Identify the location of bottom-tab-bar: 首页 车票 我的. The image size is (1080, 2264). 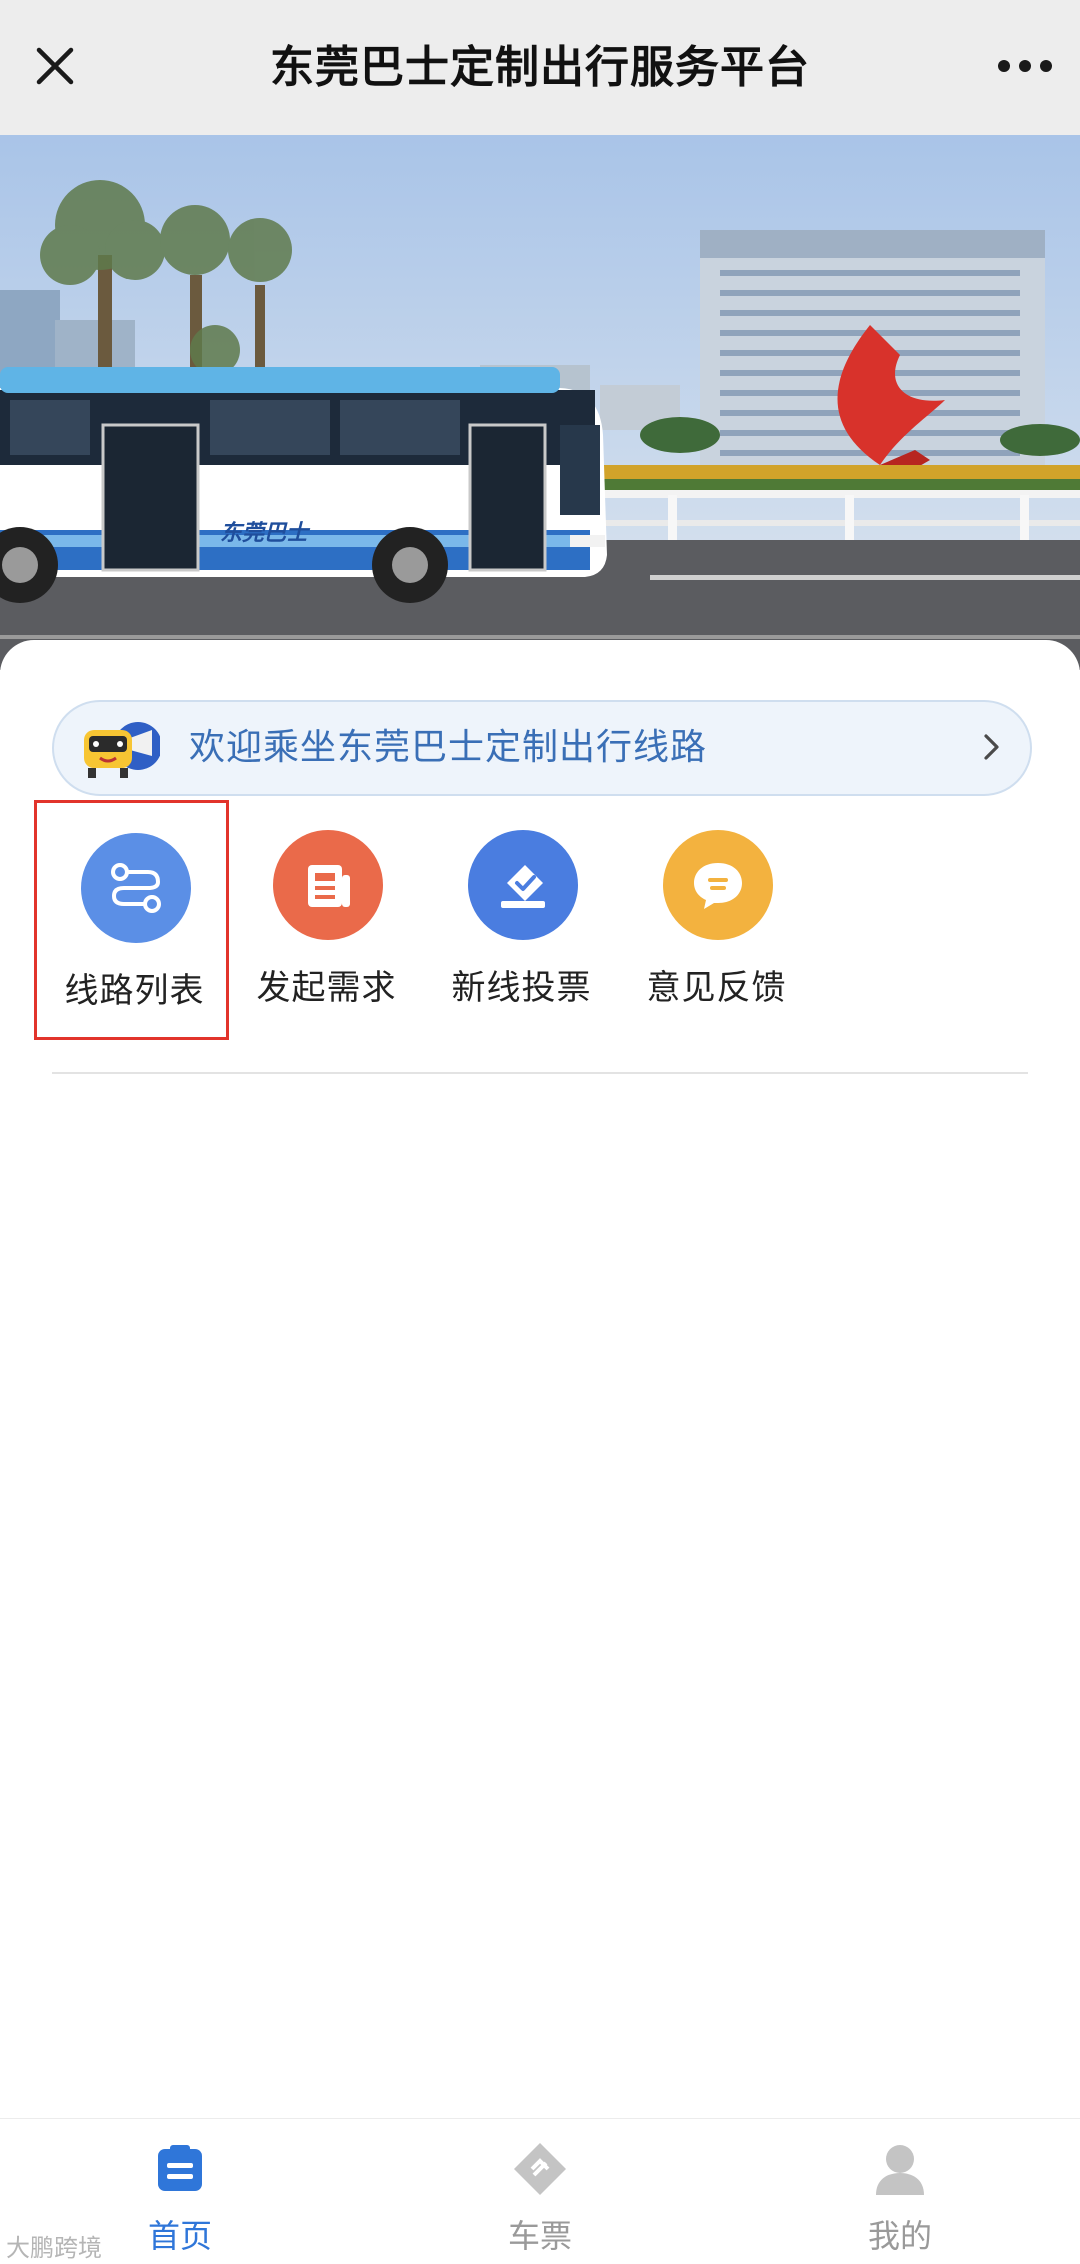
(540, 2191).